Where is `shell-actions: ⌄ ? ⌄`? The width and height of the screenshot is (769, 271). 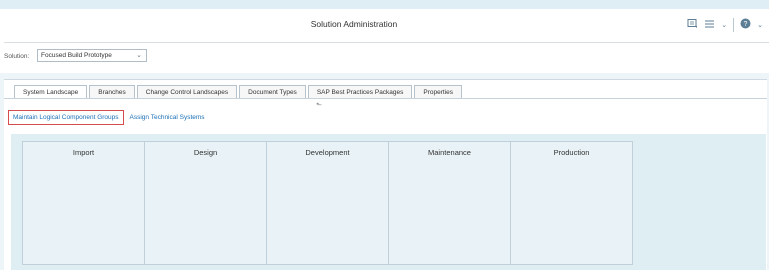
shell-actions: ⌄ ? ⌄ is located at coordinates (725, 25).